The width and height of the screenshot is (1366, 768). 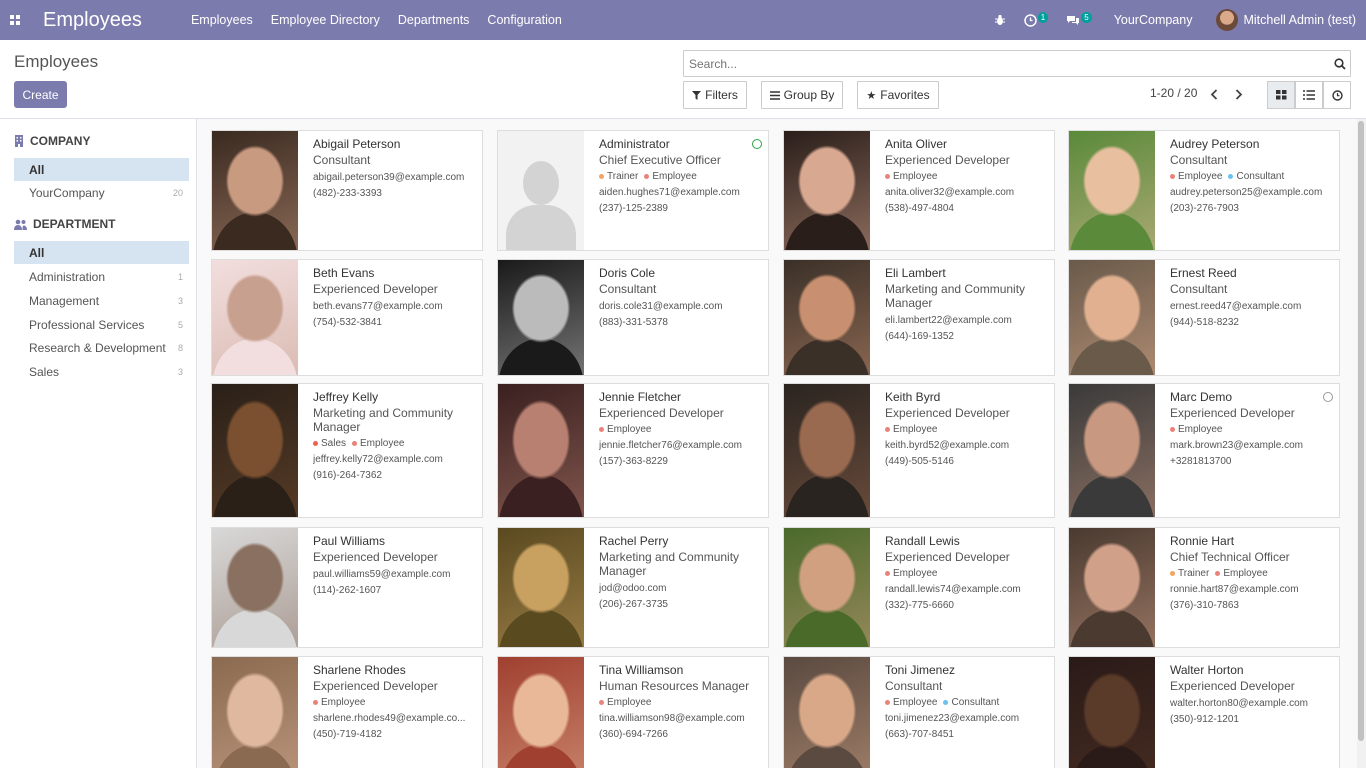 I want to click on presence-status-icon, so click(x=757, y=144).